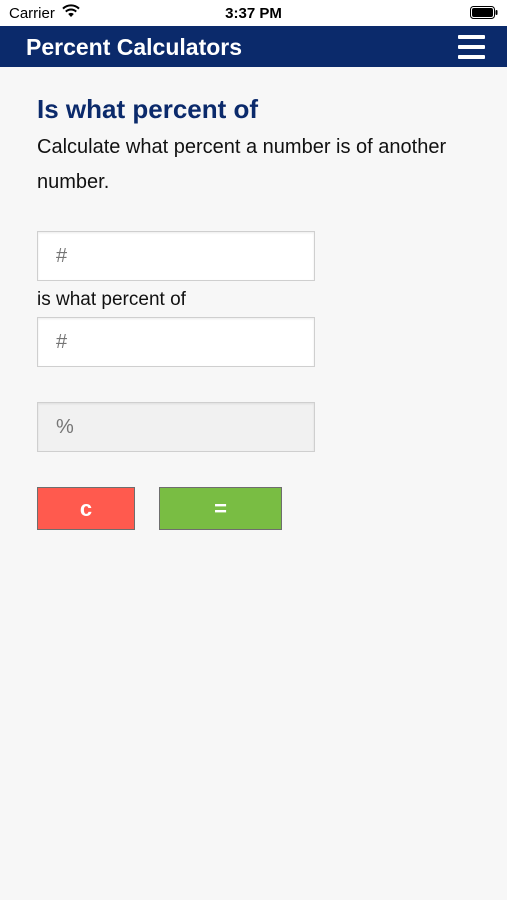 Image resolution: width=507 pixels, height=900 pixels. What do you see at coordinates (176, 342) in the screenshot?
I see `second-number-input` at bounding box center [176, 342].